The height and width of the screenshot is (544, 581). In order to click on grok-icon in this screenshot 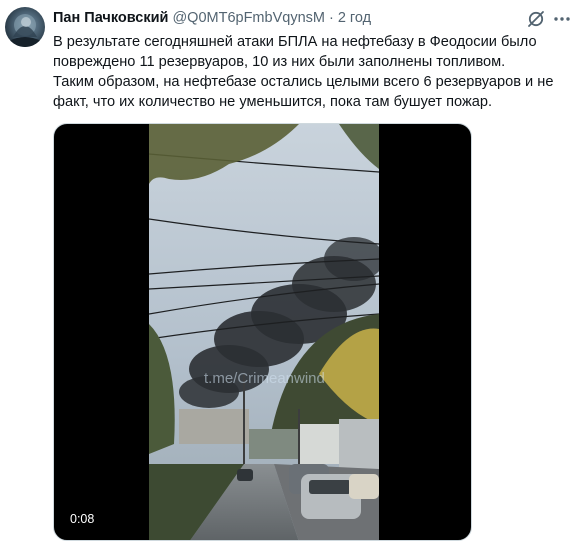, I will do `click(536, 19)`.